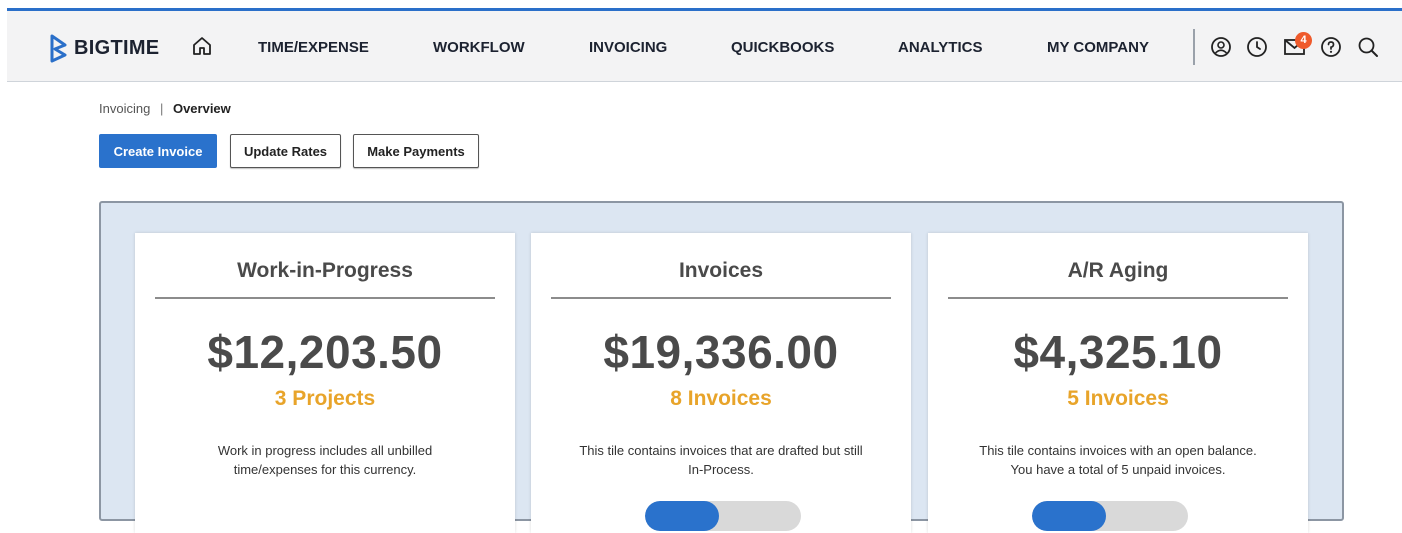 The width and height of the screenshot is (1402, 533). I want to click on card-amount: $19,336.00, so click(721, 352).